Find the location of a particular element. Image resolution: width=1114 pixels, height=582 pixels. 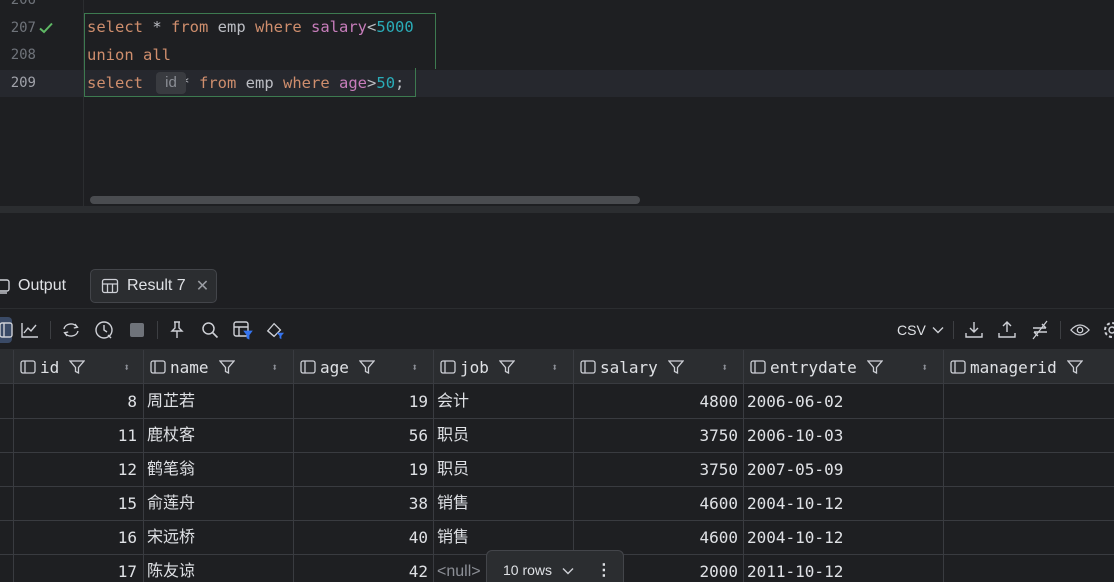

cell-age: 42 is located at coordinates (361, 568).